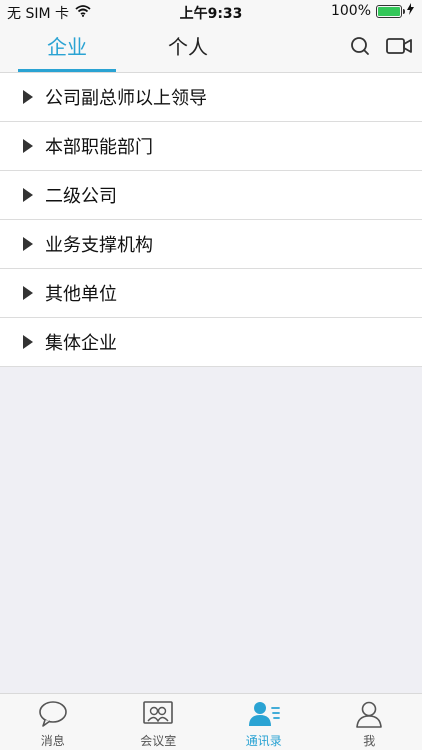 This screenshot has width=422, height=750. I want to click on battery-icon, so click(390, 11).